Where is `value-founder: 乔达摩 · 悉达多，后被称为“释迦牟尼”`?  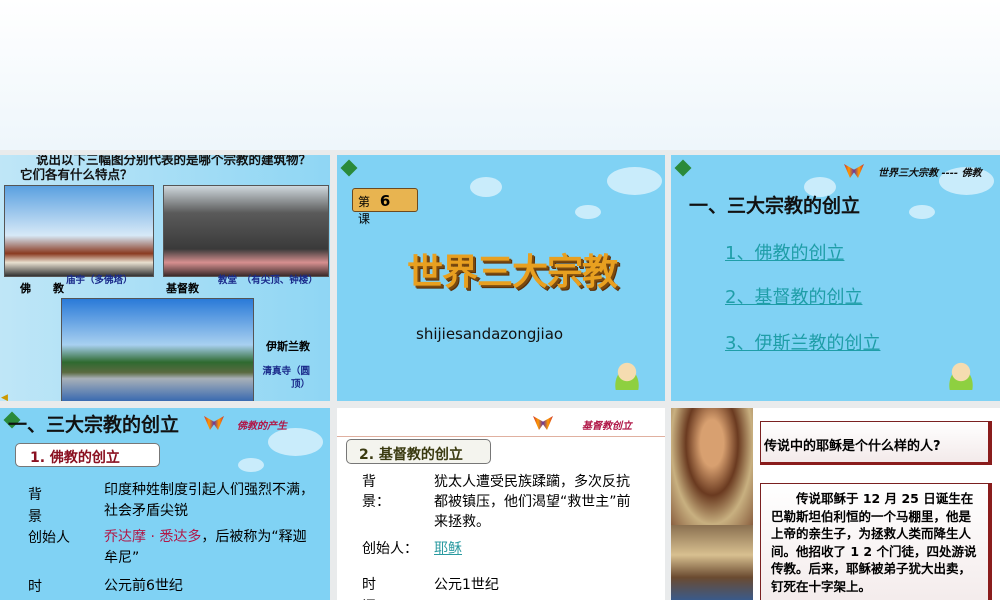
value-founder: 乔达摩 · 悉达多，后被称为“释迦牟尼” is located at coordinates (211, 548).